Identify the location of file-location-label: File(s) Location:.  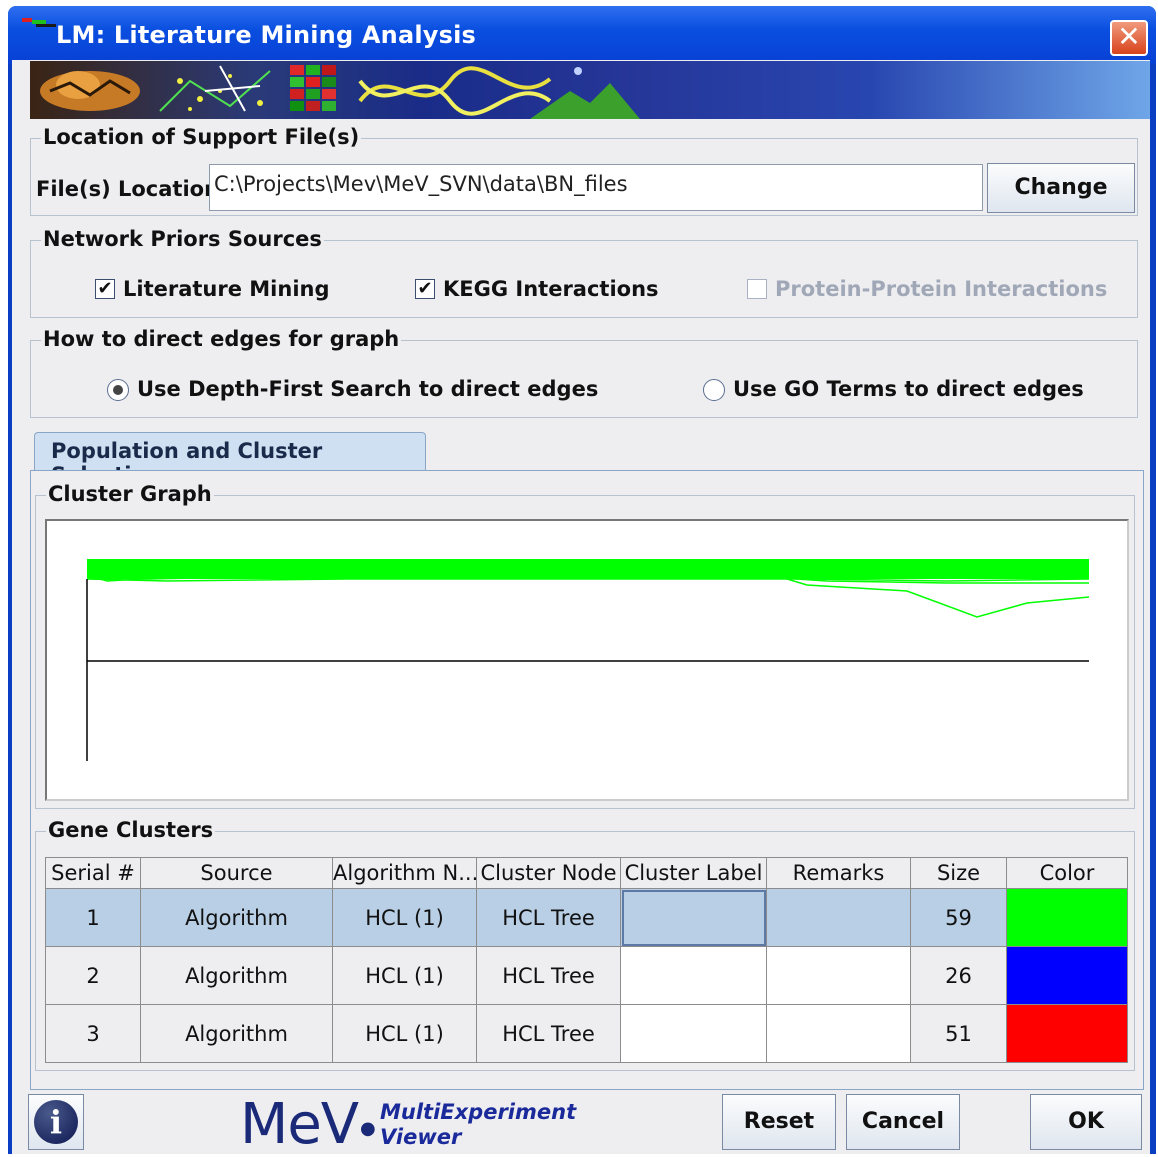
(132, 189).